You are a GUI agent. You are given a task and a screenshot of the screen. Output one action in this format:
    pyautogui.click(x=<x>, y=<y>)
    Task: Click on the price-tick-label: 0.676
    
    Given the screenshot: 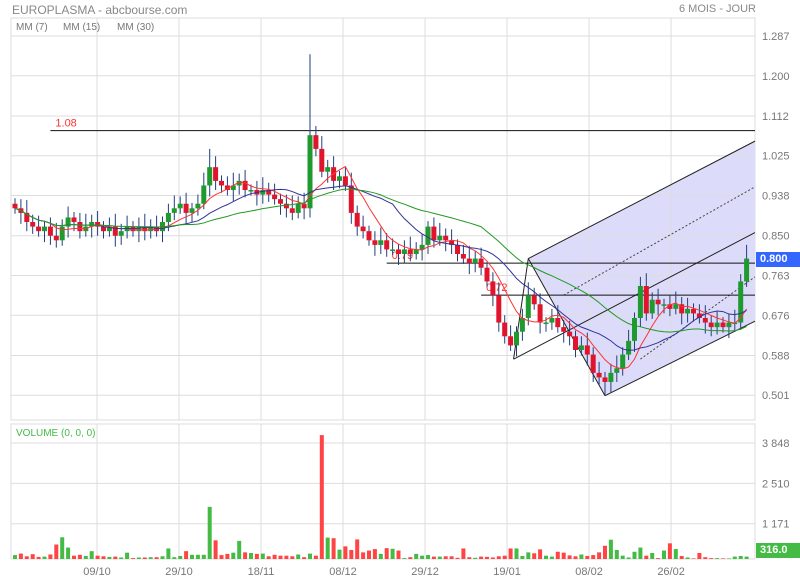 What is the action you would take?
    pyautogui.click(x=776, y=316)
    